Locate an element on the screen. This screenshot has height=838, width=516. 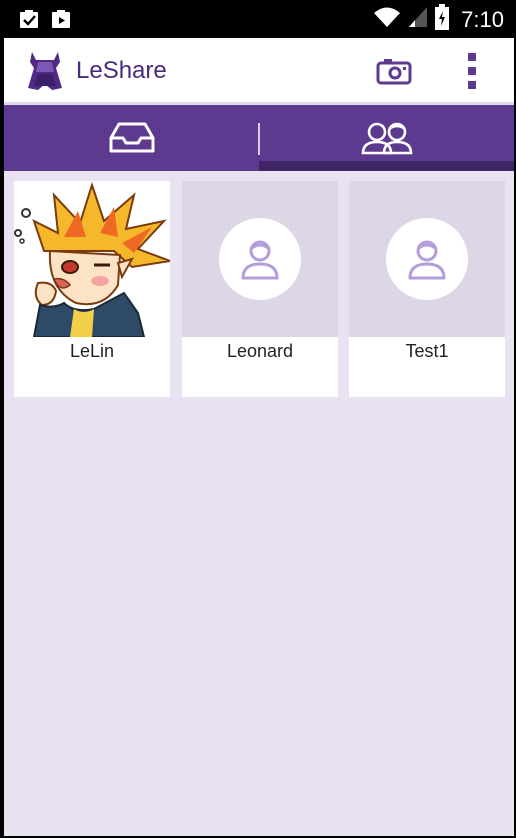
tab-inbox is located at coordinates (131, 138).